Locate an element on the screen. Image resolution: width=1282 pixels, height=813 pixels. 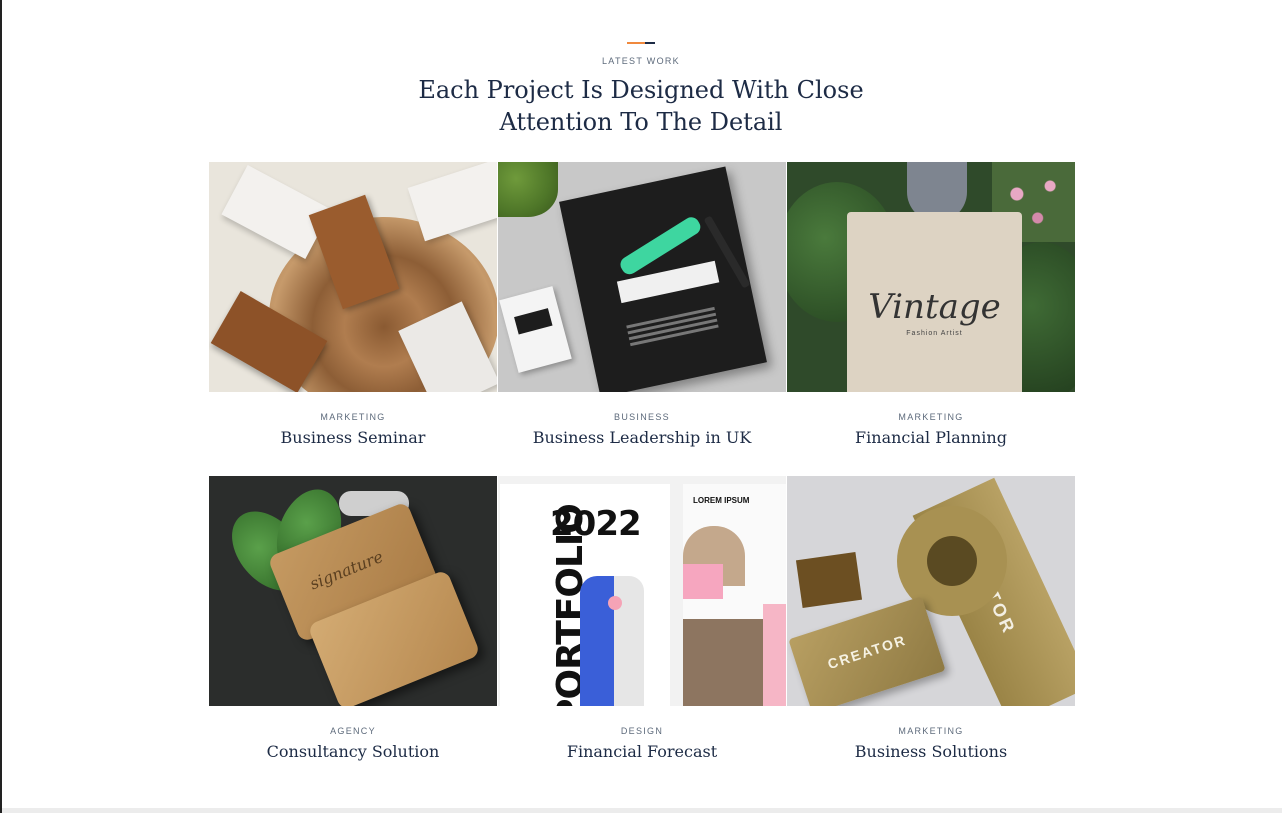
brochure-text-lines is located at coordinates (670, 317).